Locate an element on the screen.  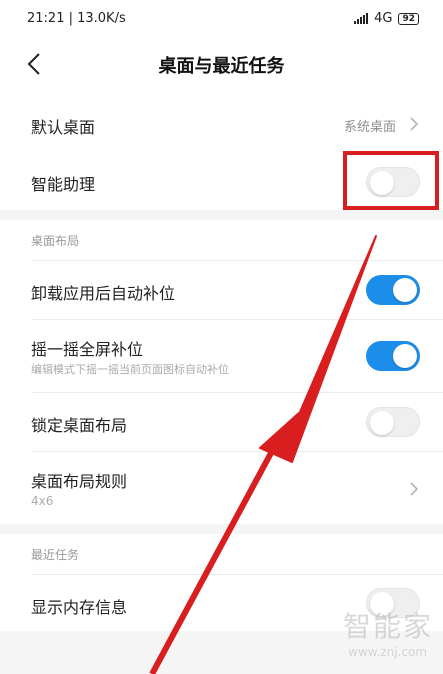
auto-fill-toggle is located at coordinates (393, 290).